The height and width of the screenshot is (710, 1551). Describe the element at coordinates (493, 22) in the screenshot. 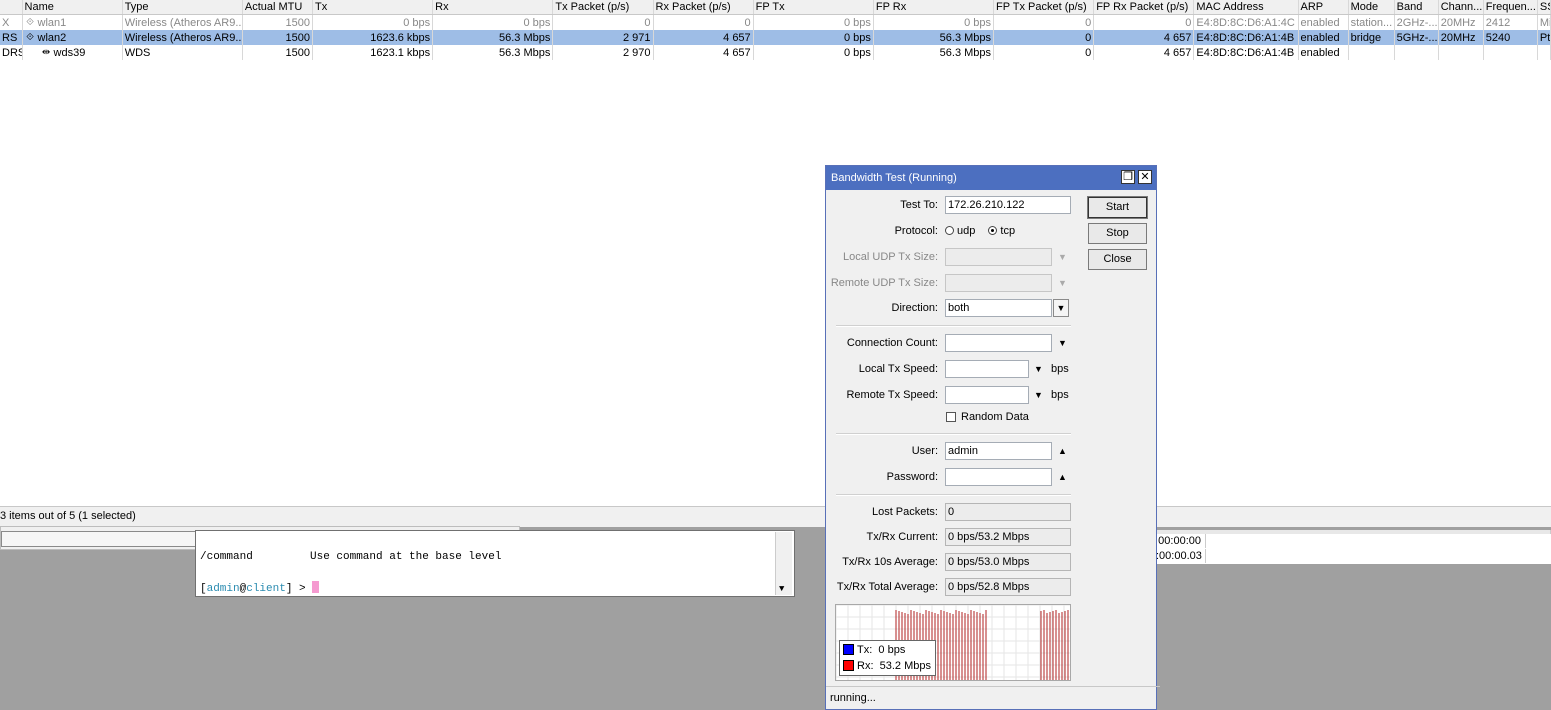

I see `cell-rx: 0 bps` at that location.